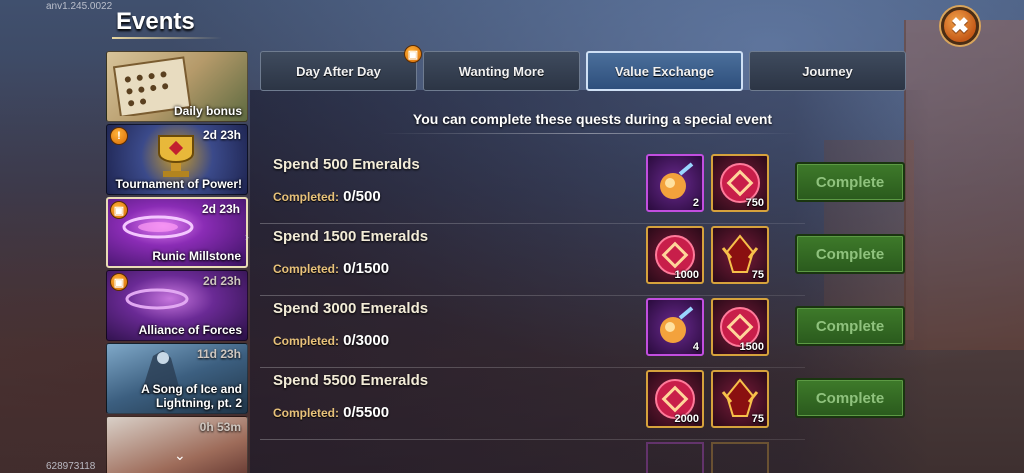  Describe the element at coordinates (366, 268) in the screenshot. I see `progress-value: 0/1500` at that location.